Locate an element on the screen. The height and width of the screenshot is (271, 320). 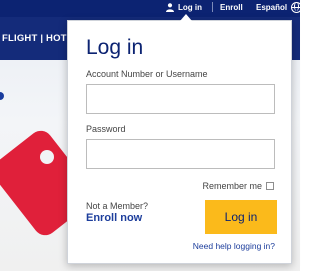
header-enroll-link: Enroll is located at coordinates (231, 7).